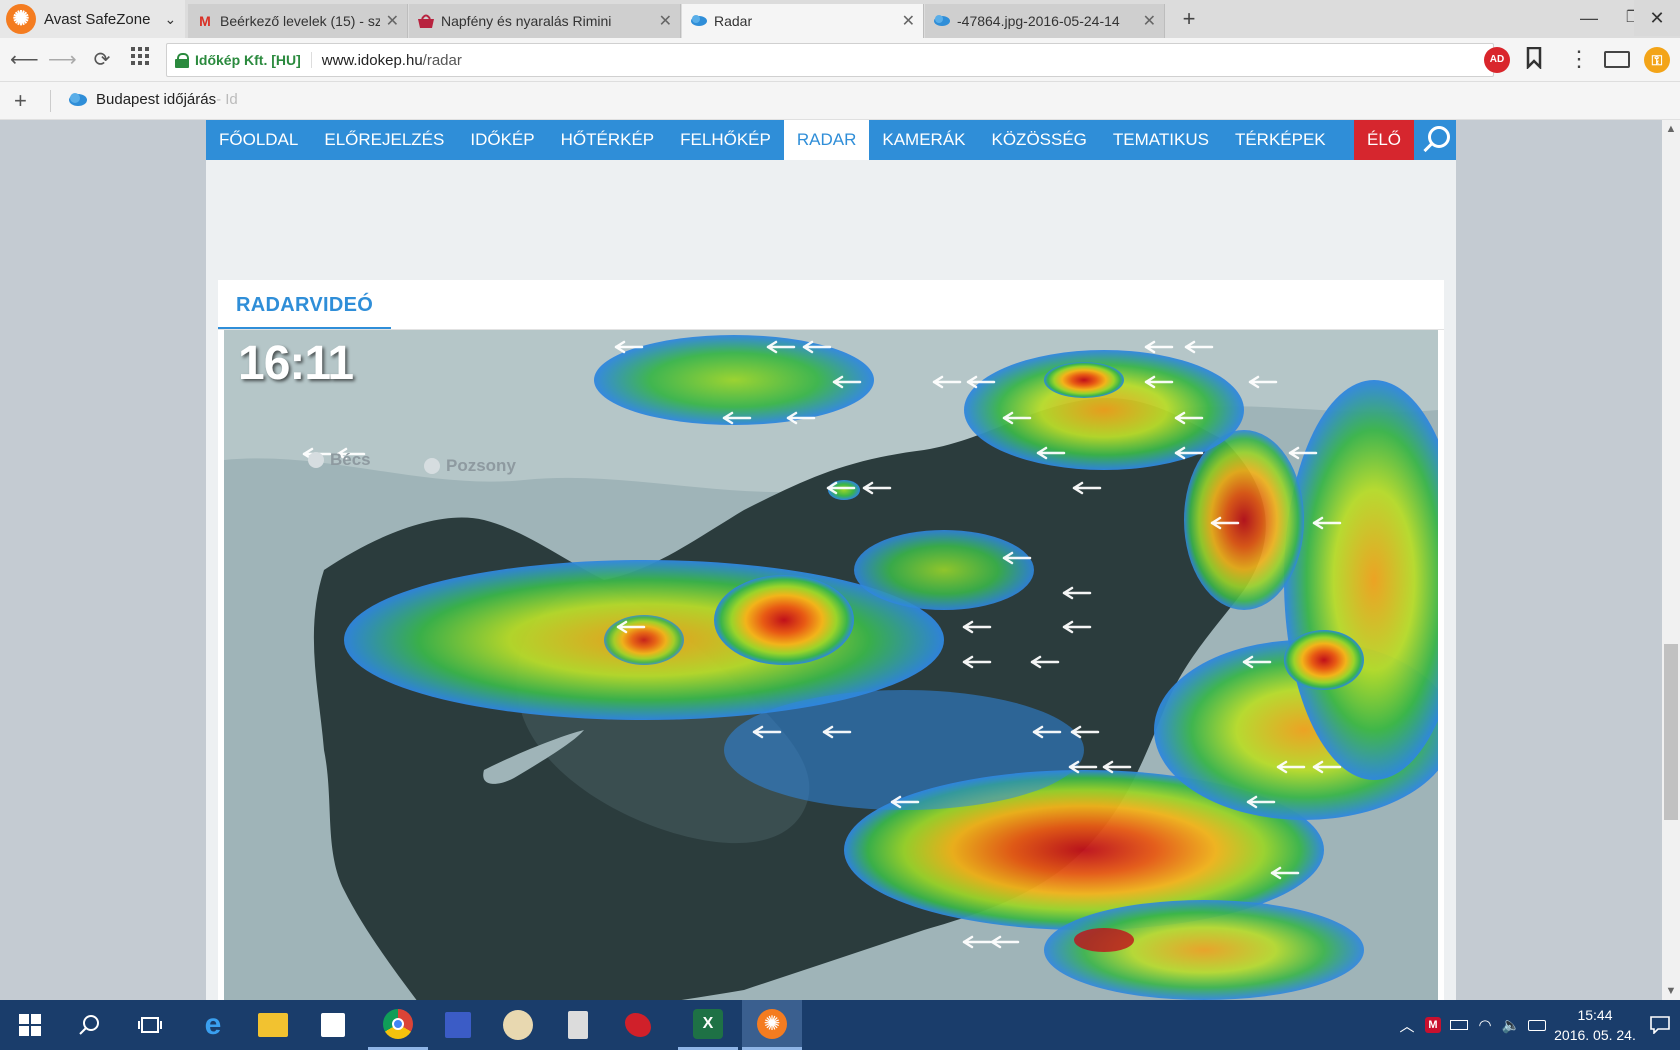 The image size is (1680, 1050). What do you see at coordinates (24, 60) in the screenshot?
I see `back-button: ⟵` at bounding box center [24, 60].